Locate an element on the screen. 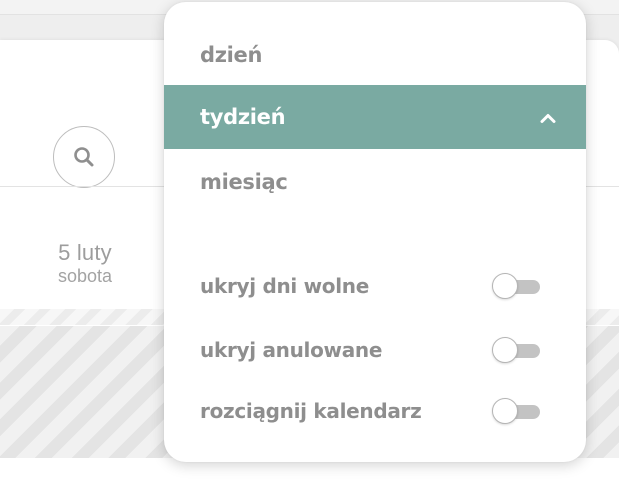 This screenshot has width=619, height=498. search-icon is located at coordinates (84, 157).